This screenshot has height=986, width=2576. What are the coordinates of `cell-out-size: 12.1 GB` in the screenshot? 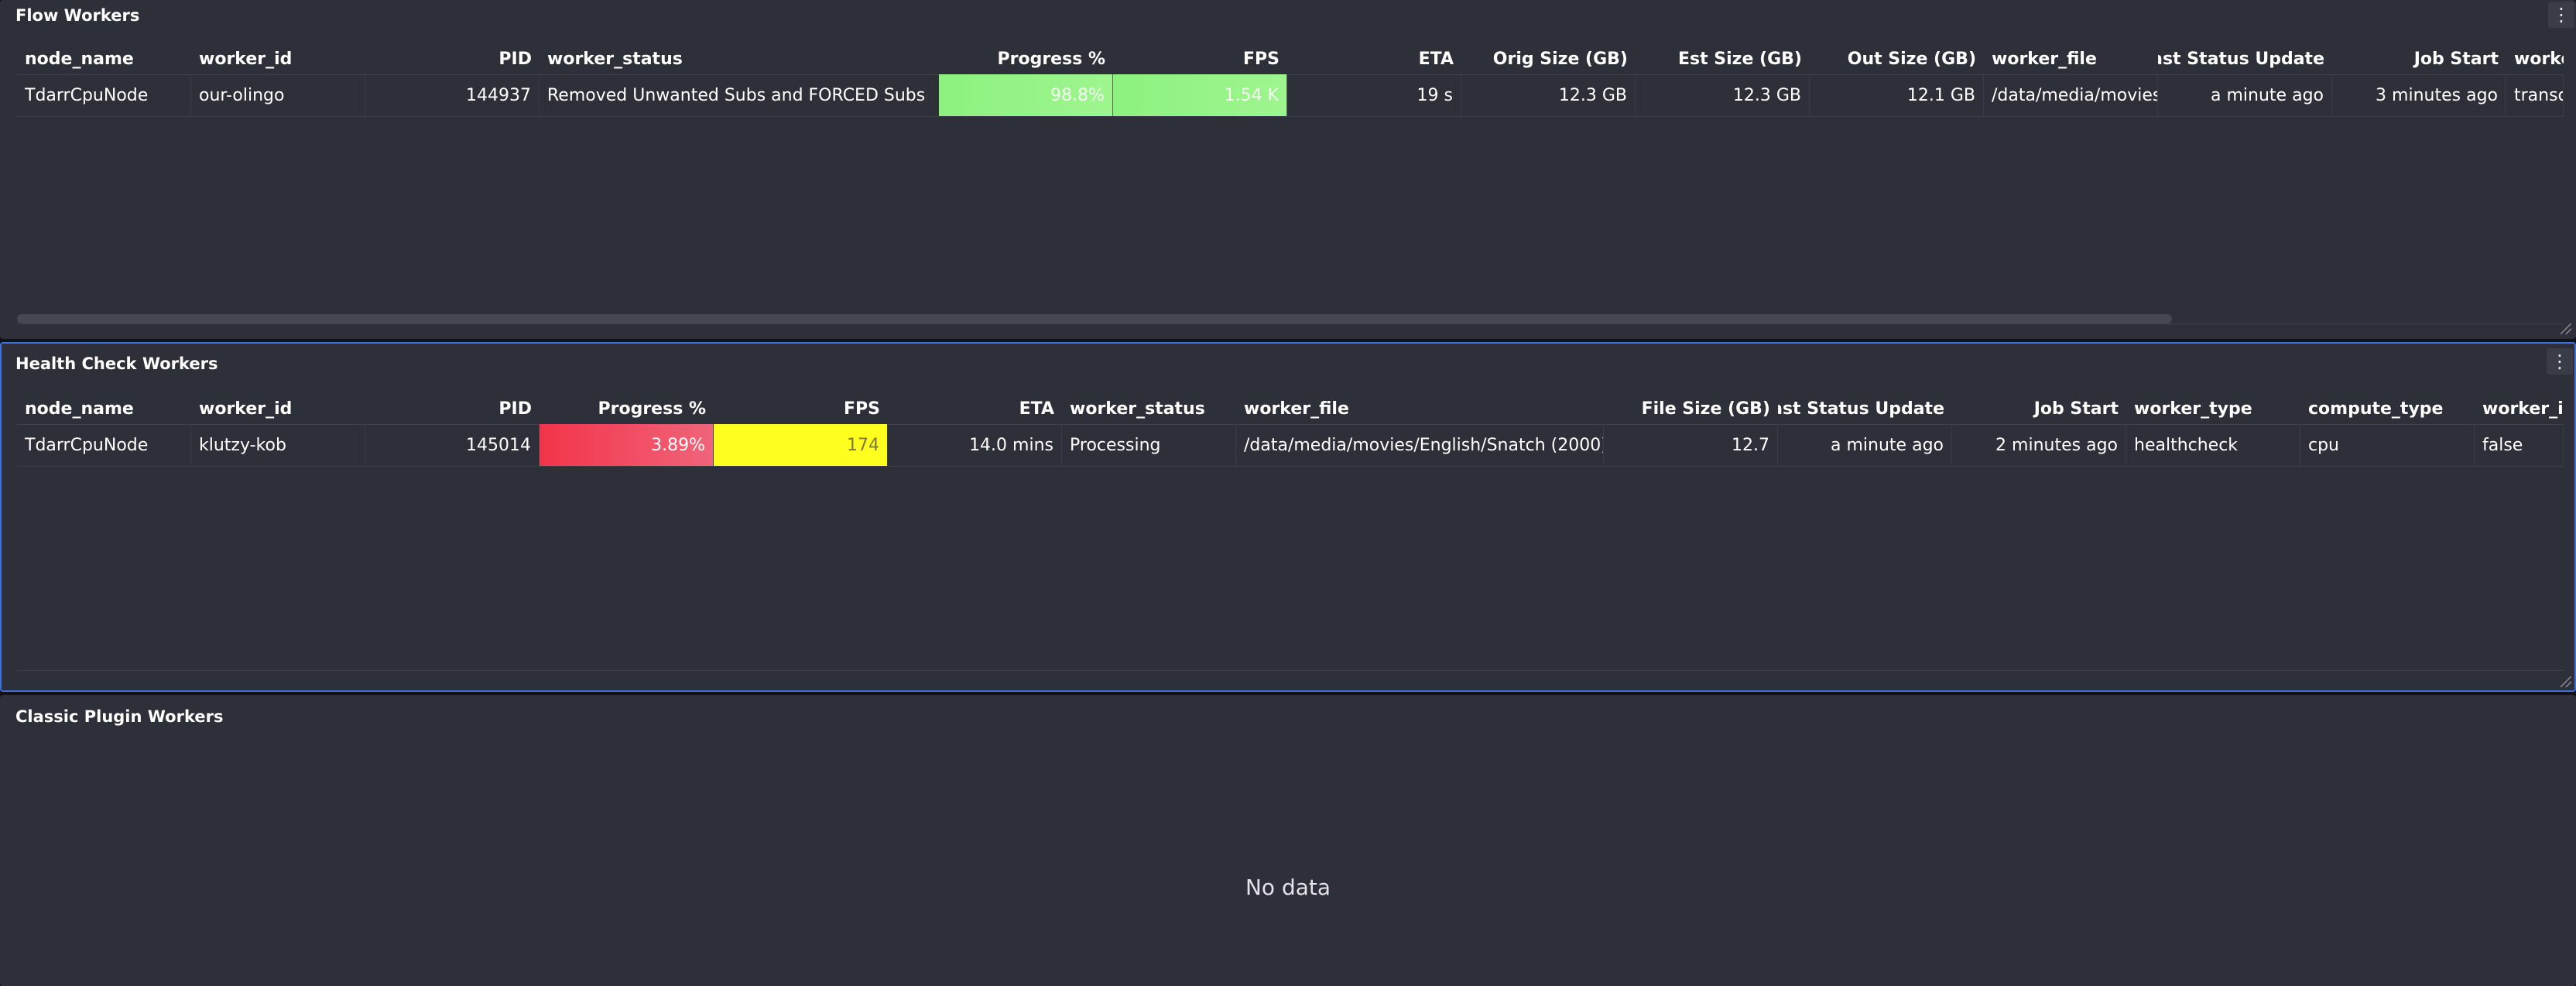 It's located at (1897, 95).